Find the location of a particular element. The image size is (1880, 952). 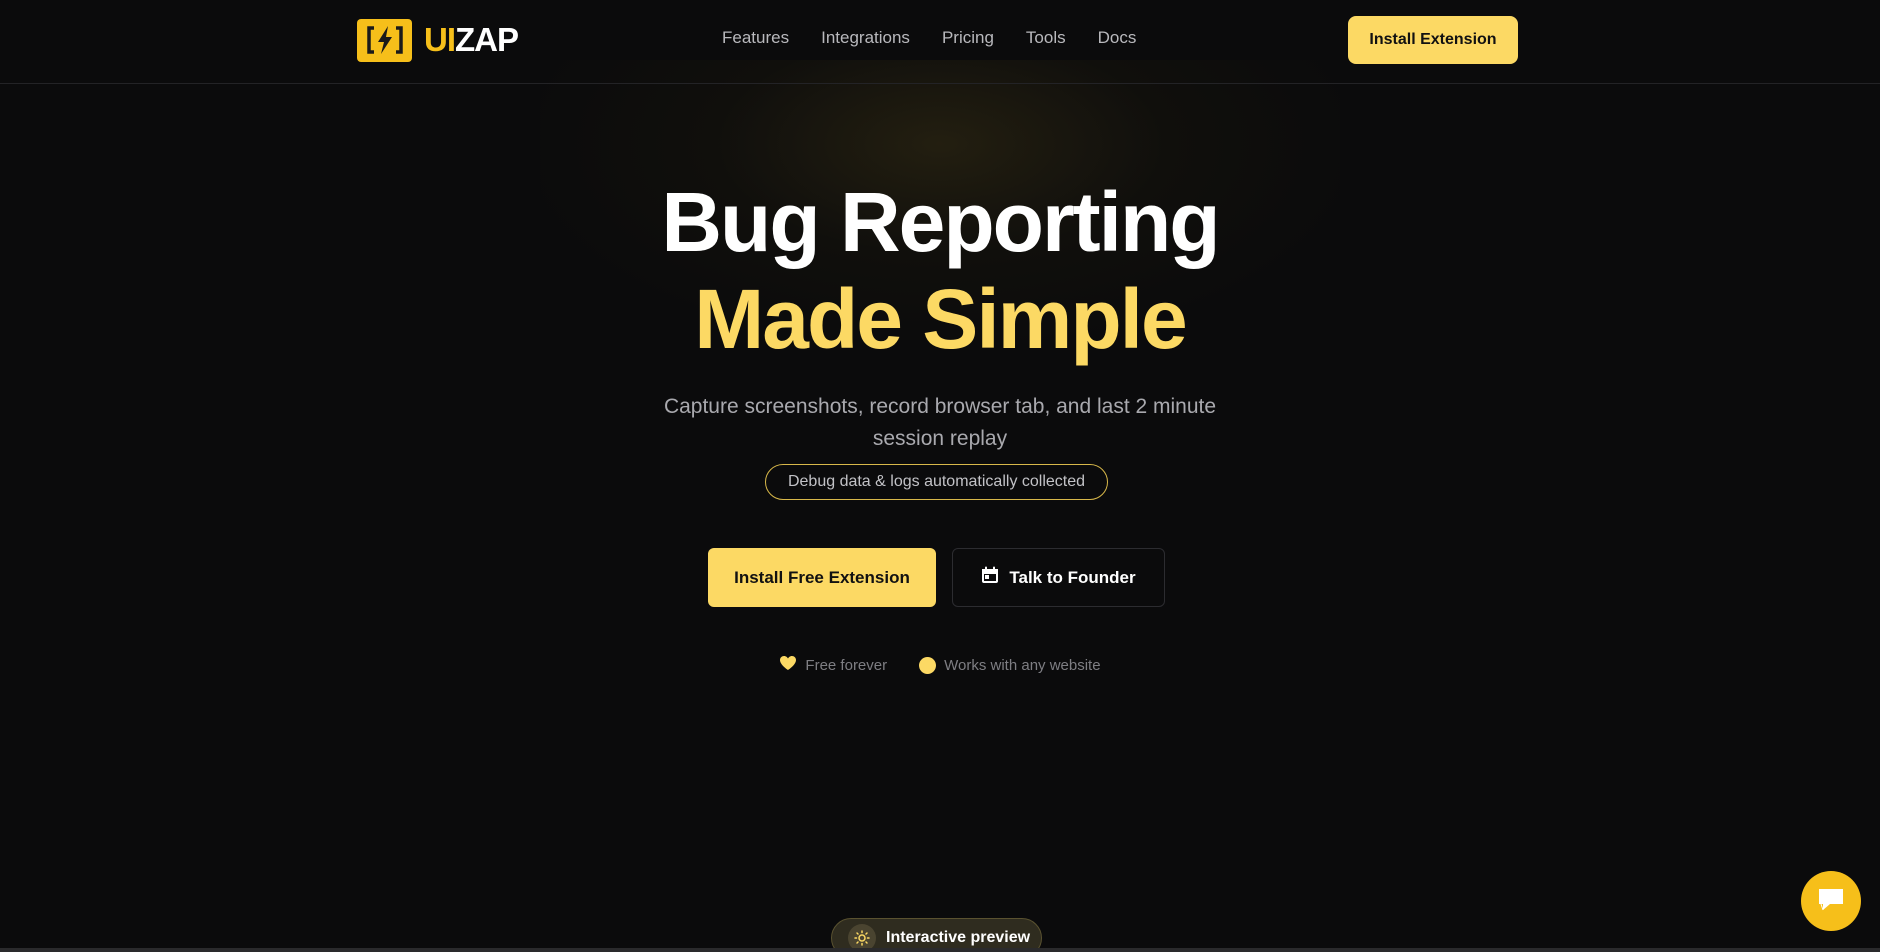

heart-icon is located at coordinates (788, 665).